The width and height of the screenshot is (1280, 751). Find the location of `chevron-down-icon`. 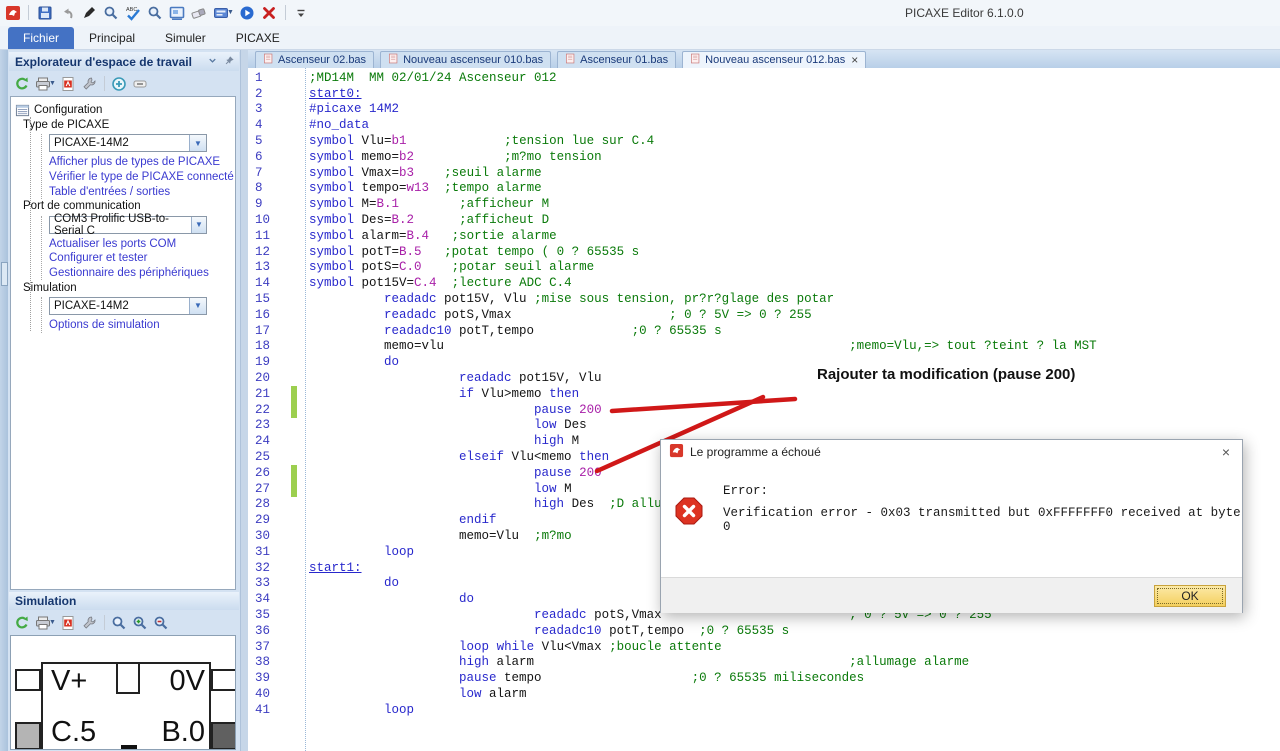

chevron-down-icon is located at coordinates (212, 62).